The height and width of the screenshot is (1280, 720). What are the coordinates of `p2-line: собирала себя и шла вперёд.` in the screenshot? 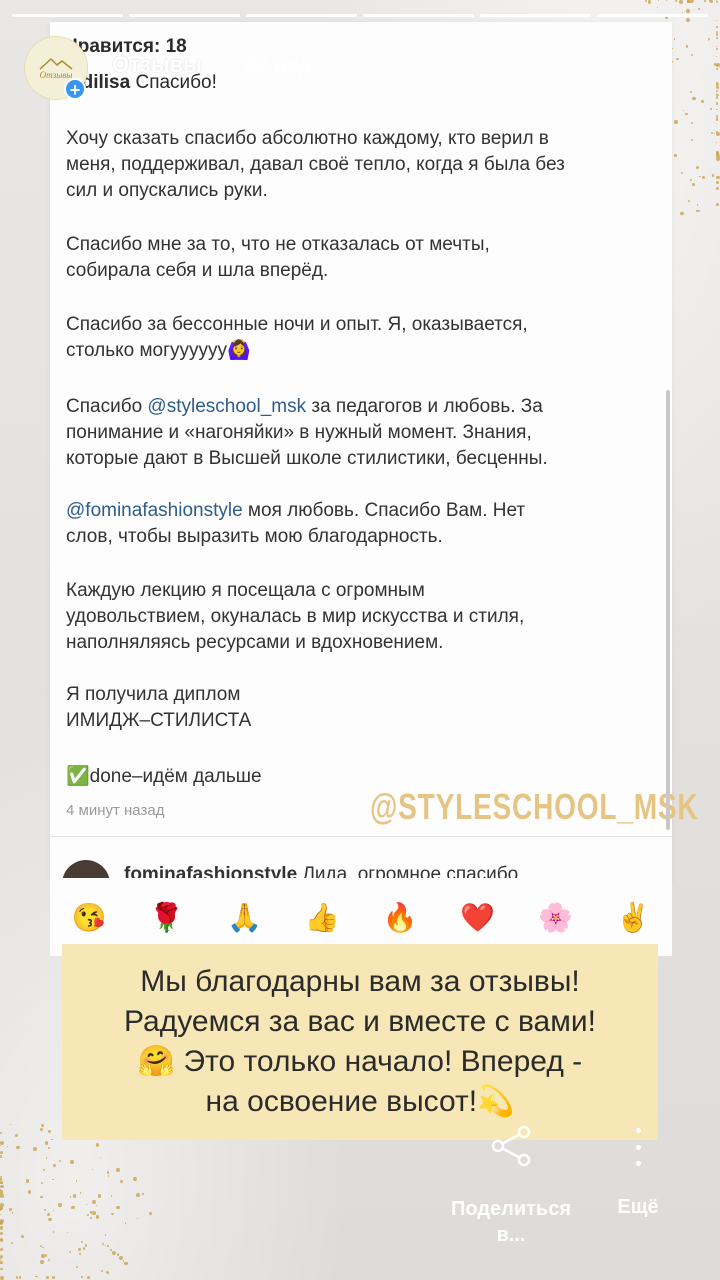 It's located at (197, 270).